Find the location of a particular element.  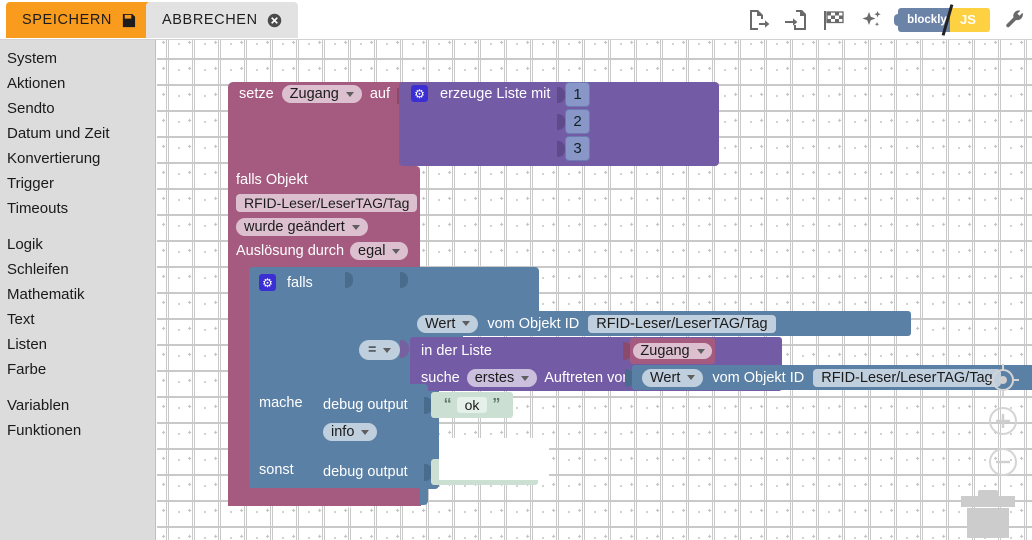

sparkle-icon is located at coordinates (872, 20).